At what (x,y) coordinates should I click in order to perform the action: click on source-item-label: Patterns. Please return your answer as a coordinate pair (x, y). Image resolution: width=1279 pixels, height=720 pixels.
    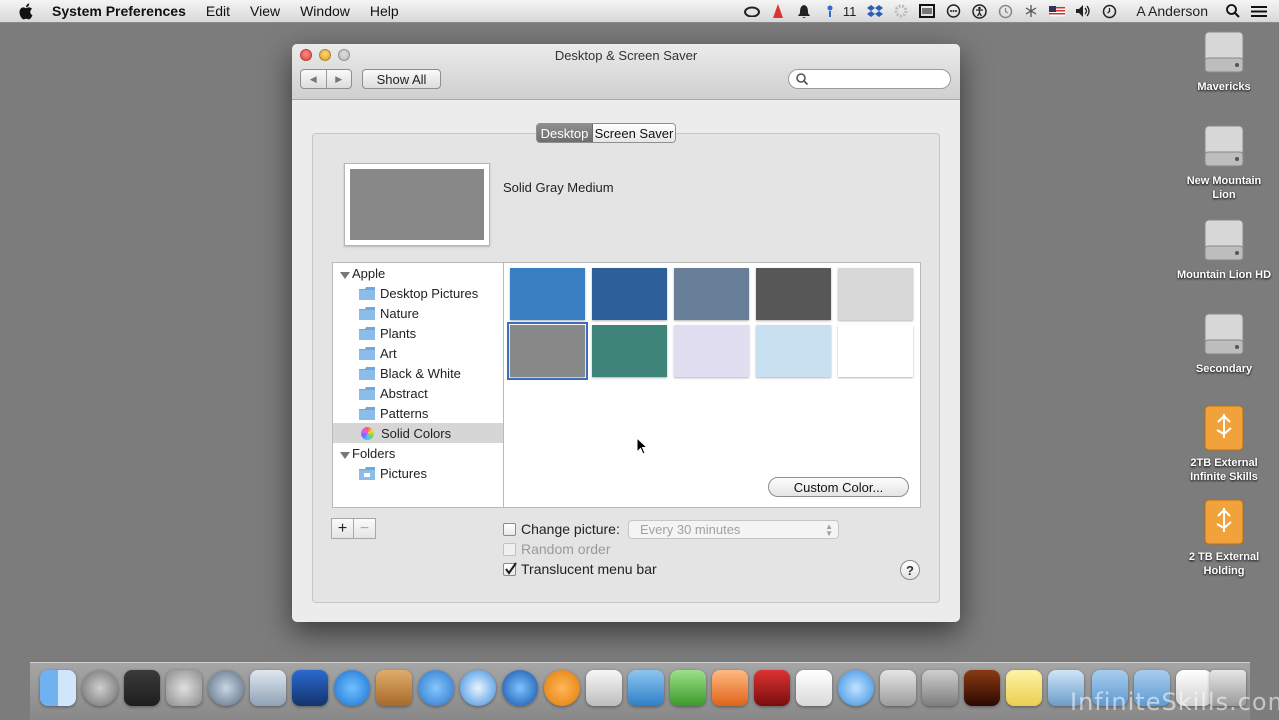
    Looking at the image, I should click on (404, 413).